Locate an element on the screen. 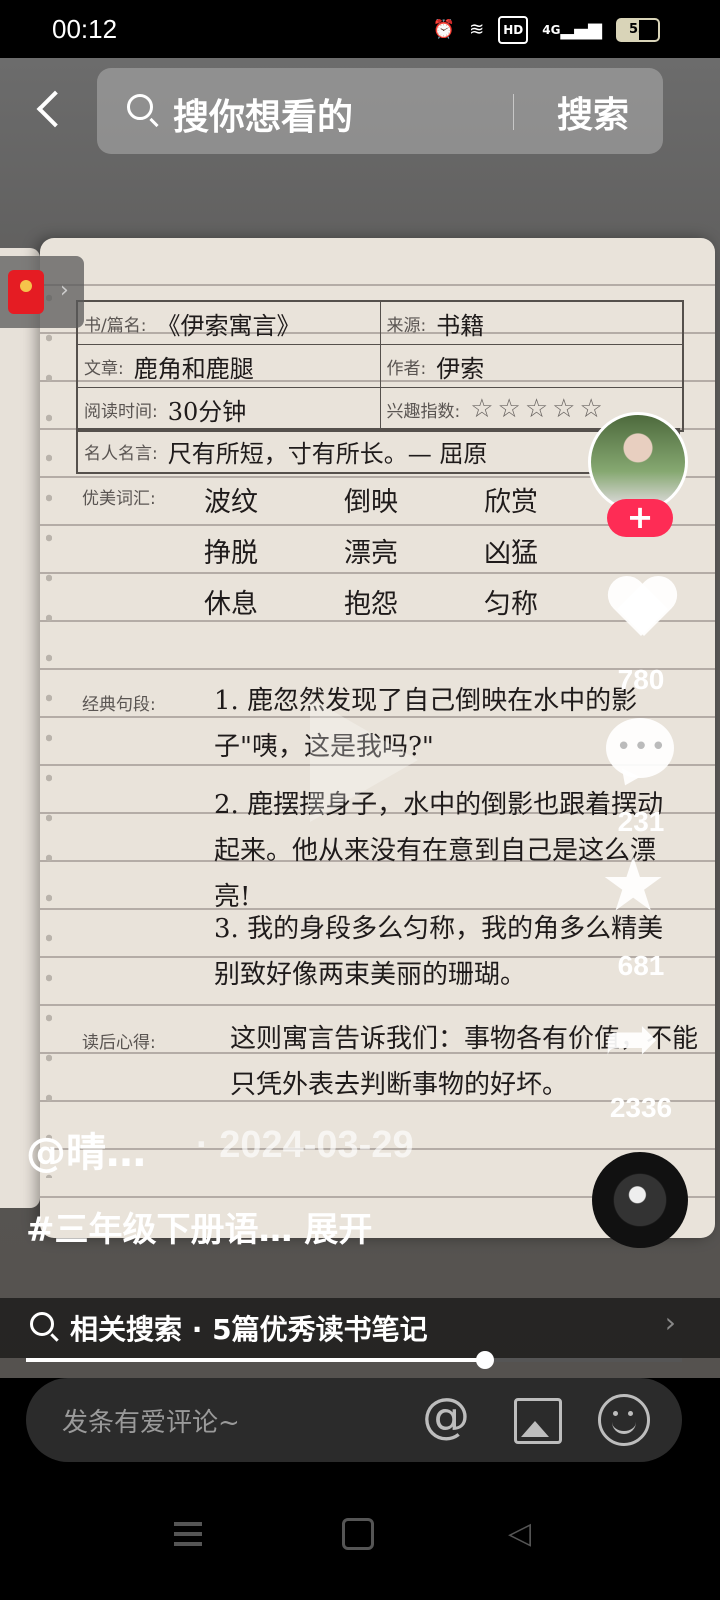 The image size is (720, 1600). author-avatar is located at coordinates (638, 462).